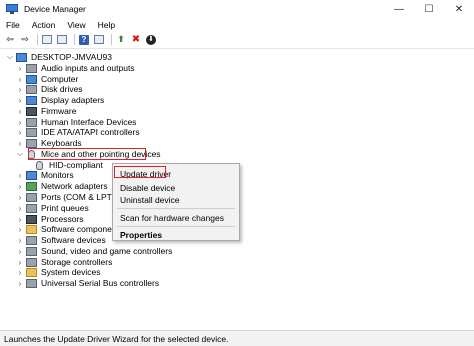 Image resolution: width=474 pixels, height=346 pixels. I want to click on tree-item-firmware: › Firmware, so click(46, 111).